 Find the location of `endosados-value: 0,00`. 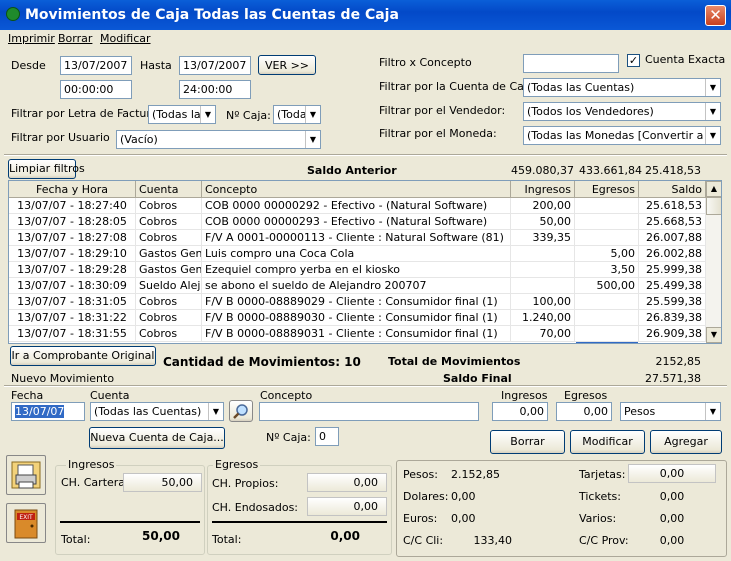

endosados-value: 0,00 is located at coordinates (347, 506).